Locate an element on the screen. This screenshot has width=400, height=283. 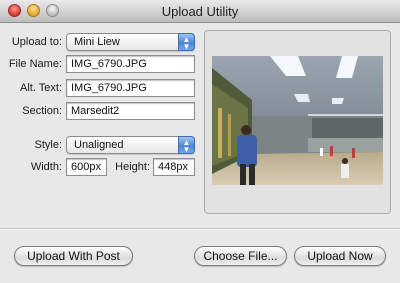
height-field: 448px is located at coordinates (174, 167).